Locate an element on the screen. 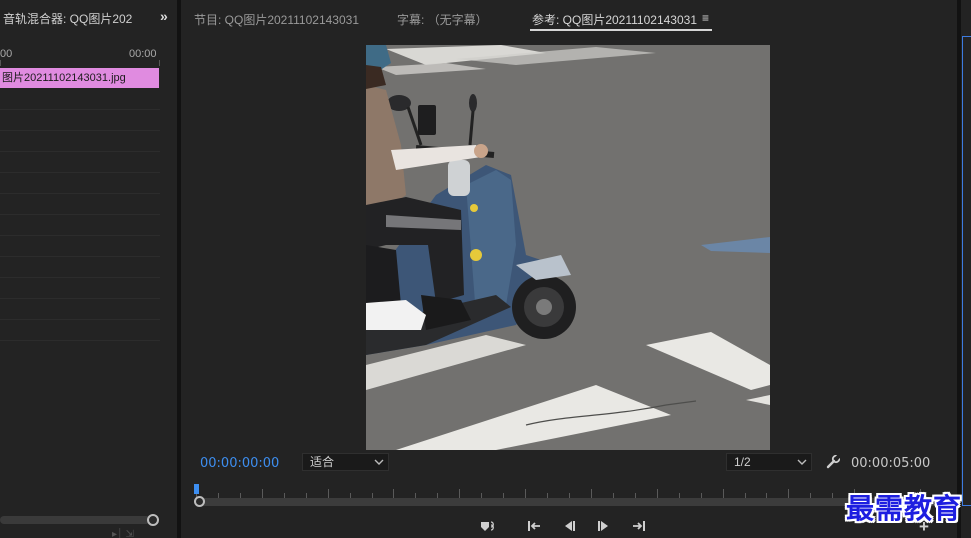 This screenshot has width=971, height=538. audio-mixer-header: 音轨混合器: QQ图片202 » is located at coordinates (88, 17).